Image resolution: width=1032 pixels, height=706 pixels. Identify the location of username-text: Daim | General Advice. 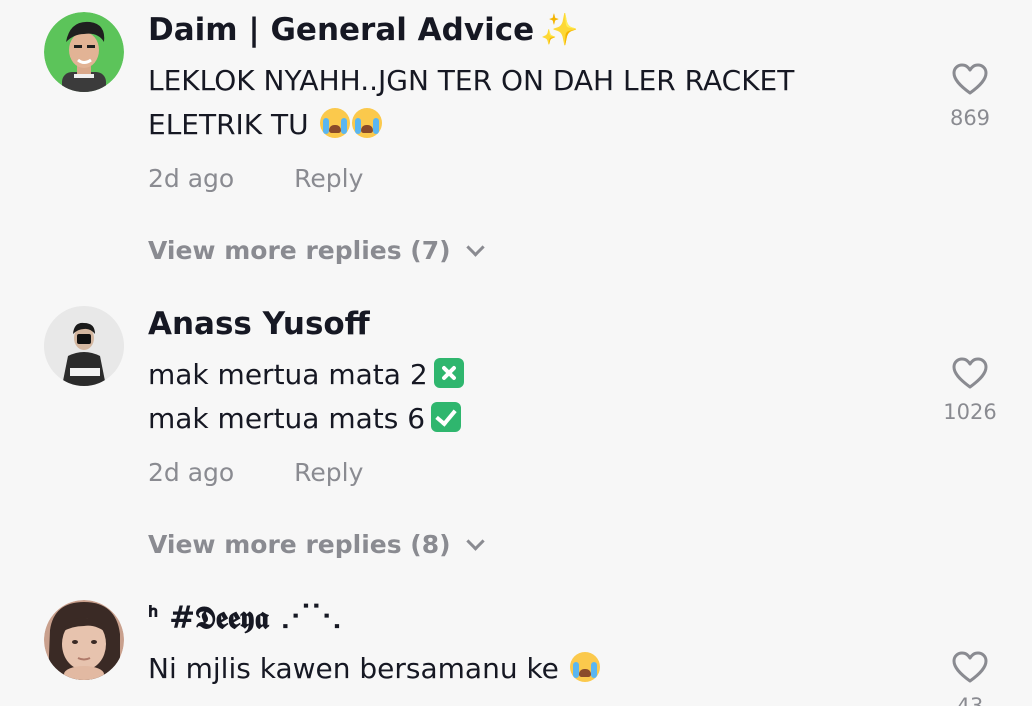
(341, 30).